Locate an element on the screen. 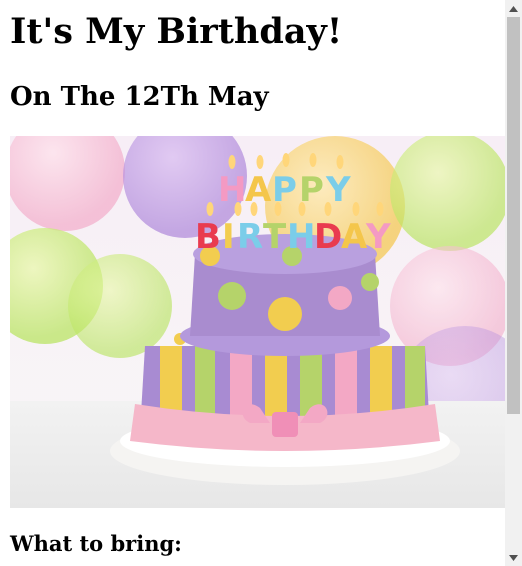 This screenshot has height=566, width=522. section-heading-what-to-bring: What to bring: is located at coordinates (96, 543).